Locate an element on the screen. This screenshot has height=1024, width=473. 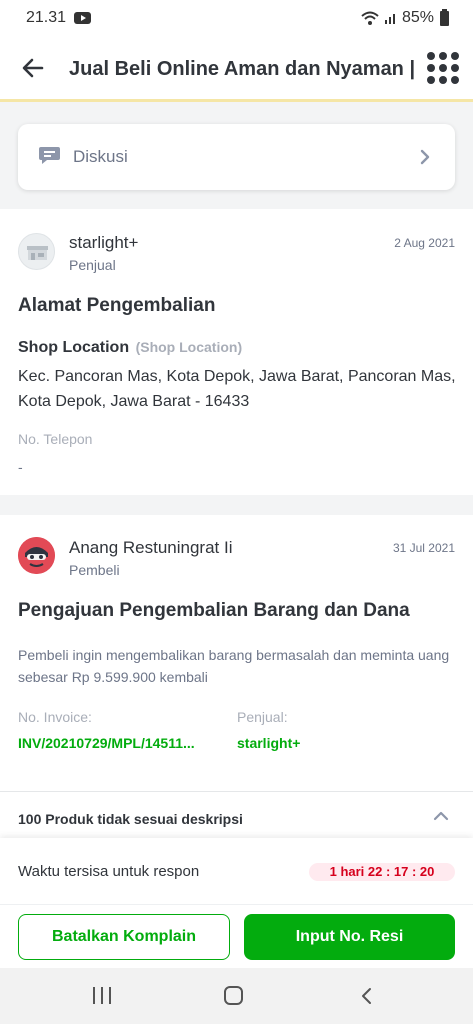
shop-location-label: Shop Location is located at coordinates (74, 347).